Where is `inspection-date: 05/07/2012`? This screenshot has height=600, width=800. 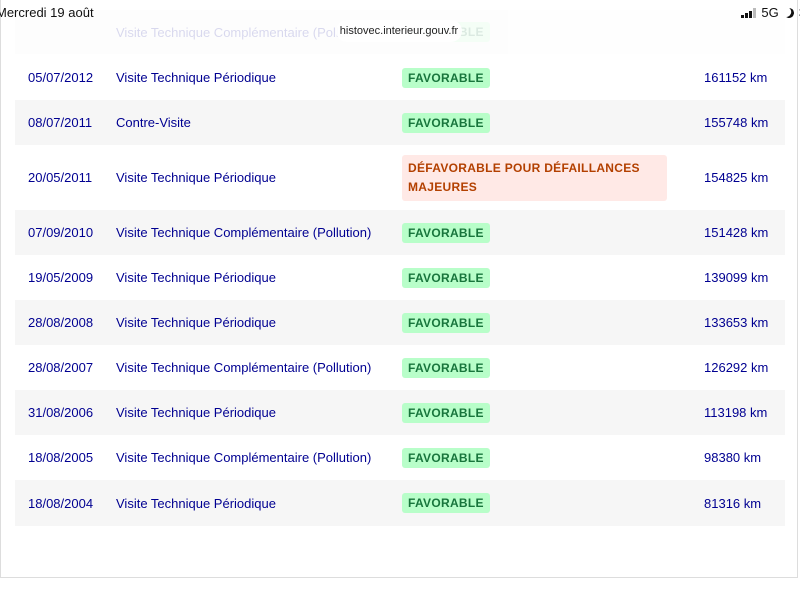 inspection-date: 05/07/2012 is located at coordinates (61, 77).